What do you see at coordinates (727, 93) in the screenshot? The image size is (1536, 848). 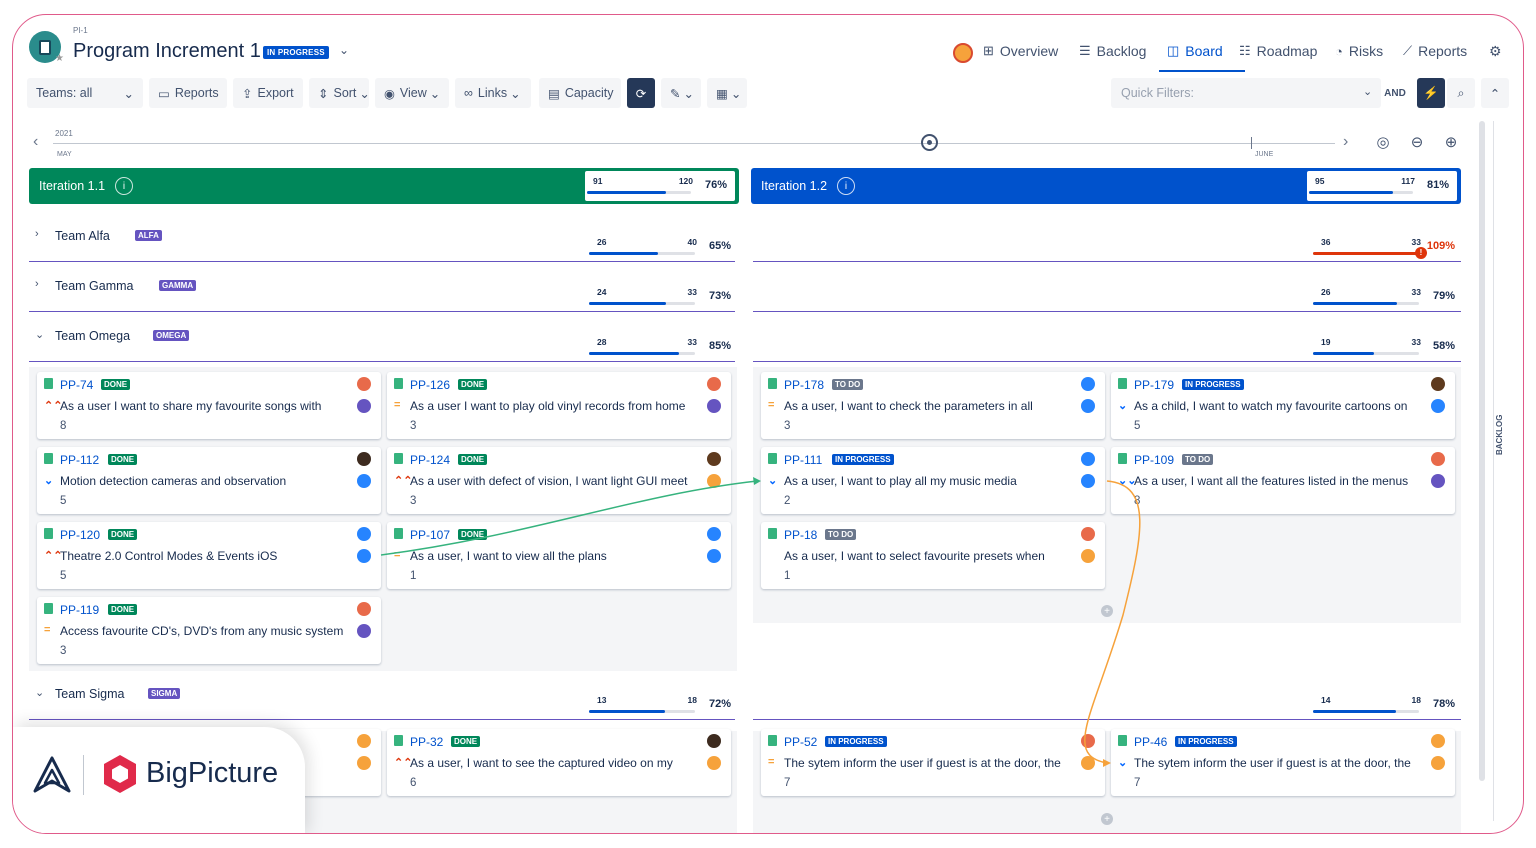 I see `card-layout-button: ▦ ⌄` at bounding box center [727, 93].